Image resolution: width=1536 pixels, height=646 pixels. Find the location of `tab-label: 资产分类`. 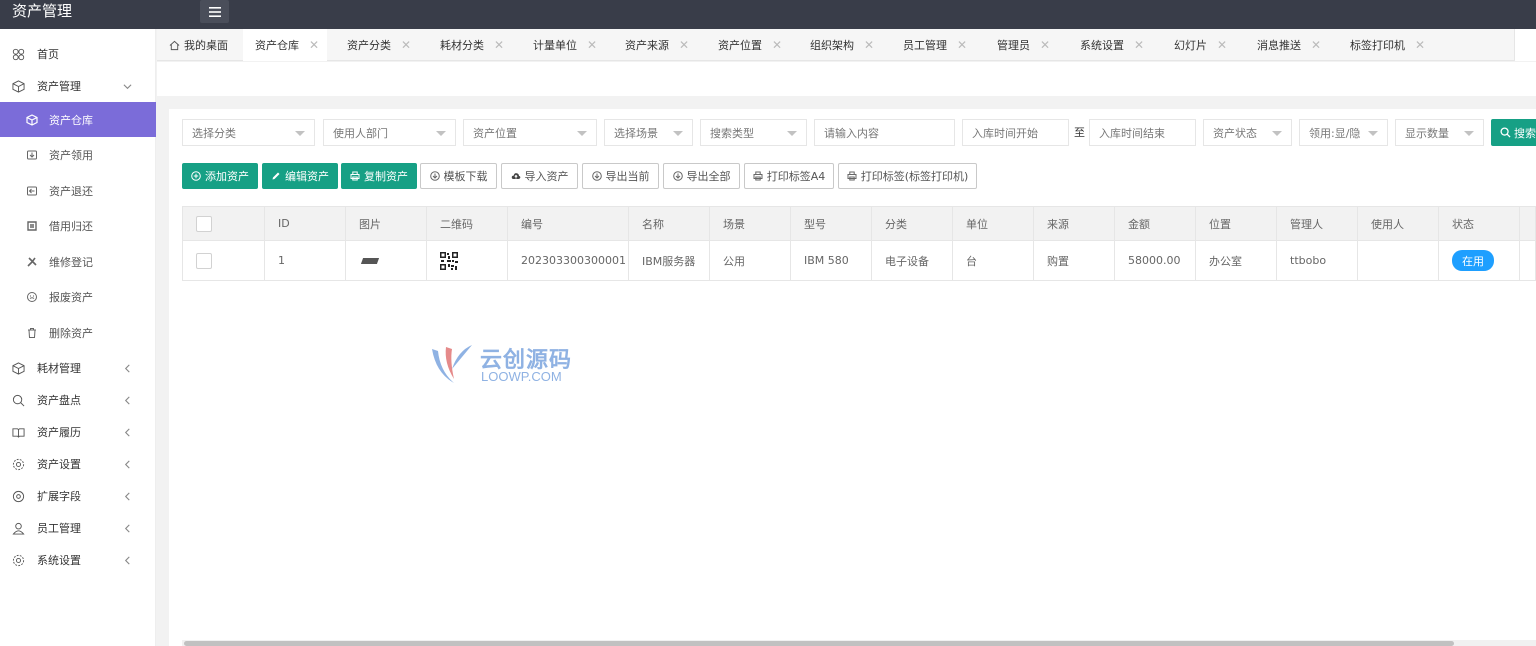

tab-label: 资产分类 is located at coordinates (369, 45).